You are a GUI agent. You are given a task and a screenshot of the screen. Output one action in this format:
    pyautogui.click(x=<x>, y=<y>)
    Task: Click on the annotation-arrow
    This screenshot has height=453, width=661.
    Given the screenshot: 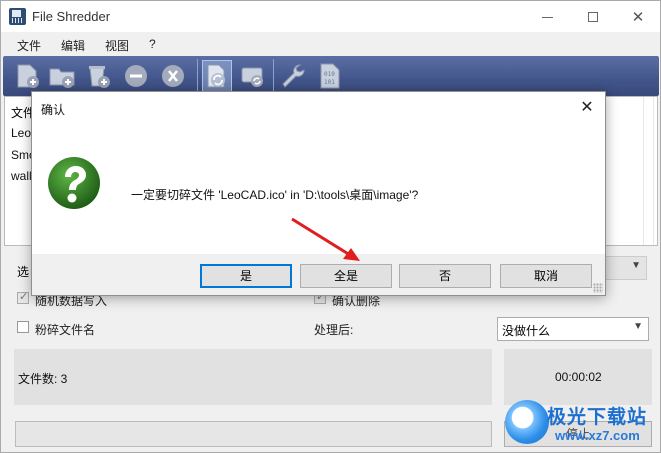 What is the action you would take?
    pyautogui.click(x=325, y=239)
    